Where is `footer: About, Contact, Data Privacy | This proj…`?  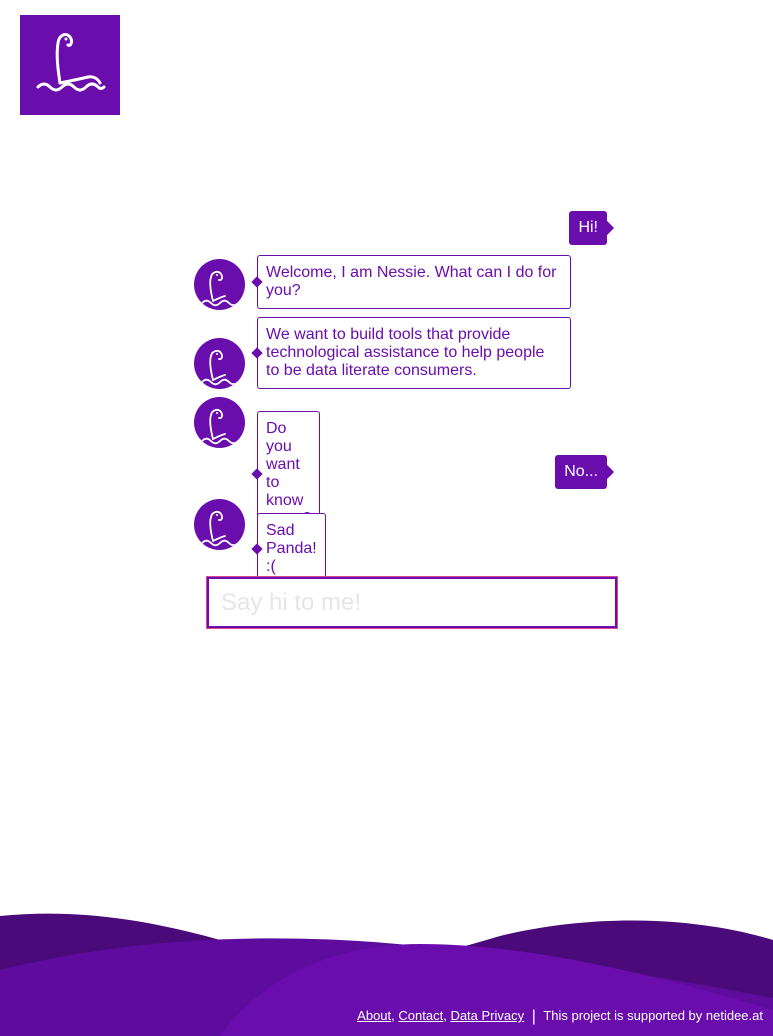
footer: About, Contact, Data Privacy | This proj… is located at coordinates (560, 1016).